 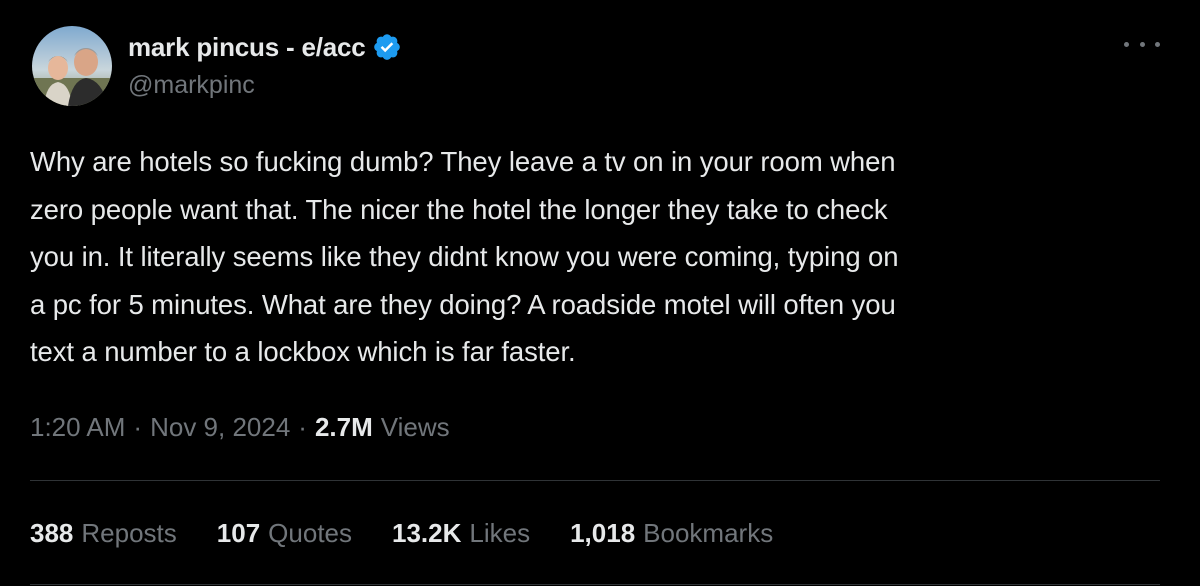 I want to click on views-label: Views, so click(x=415, y=426).